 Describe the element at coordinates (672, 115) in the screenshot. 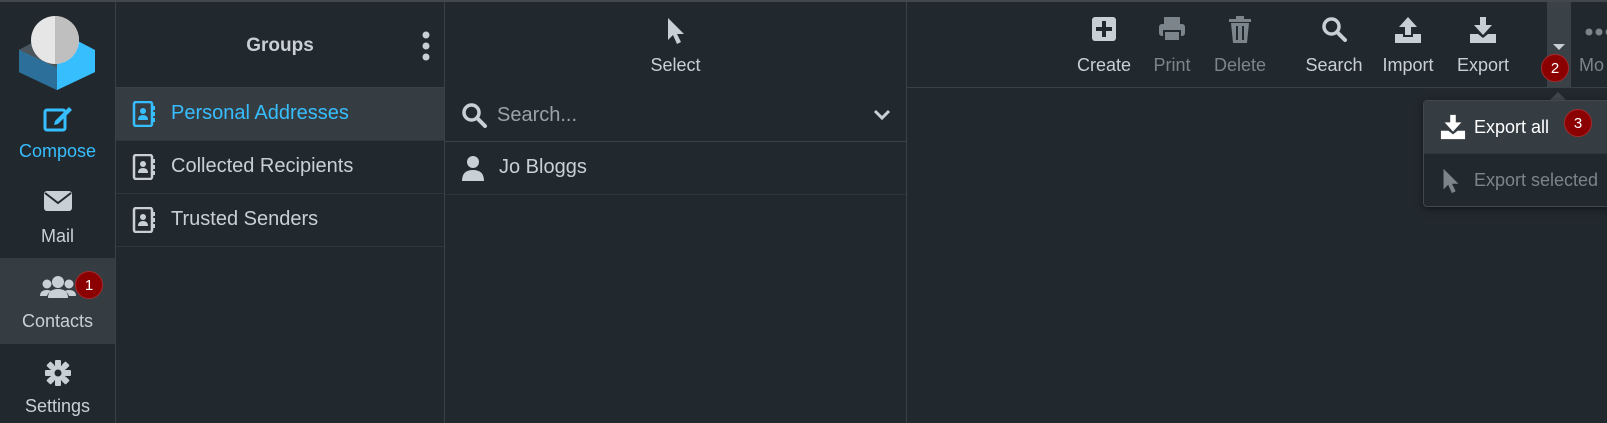

I see `search-input` at that location.